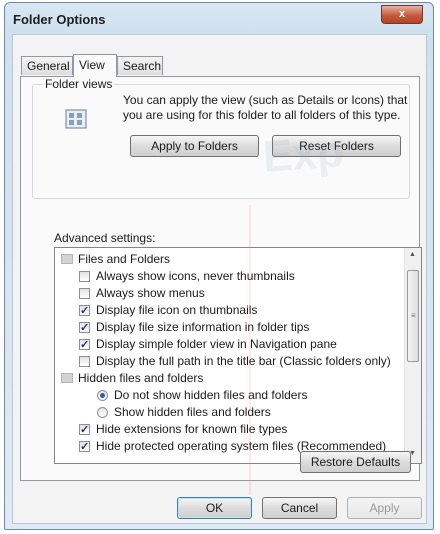 This screenshot has height=534, width=440. What do you see at coordinates (192, 429) in the screenshot?
I see `settings-option-label: Hide extensions for known file types` at bounding box center [192, 429].